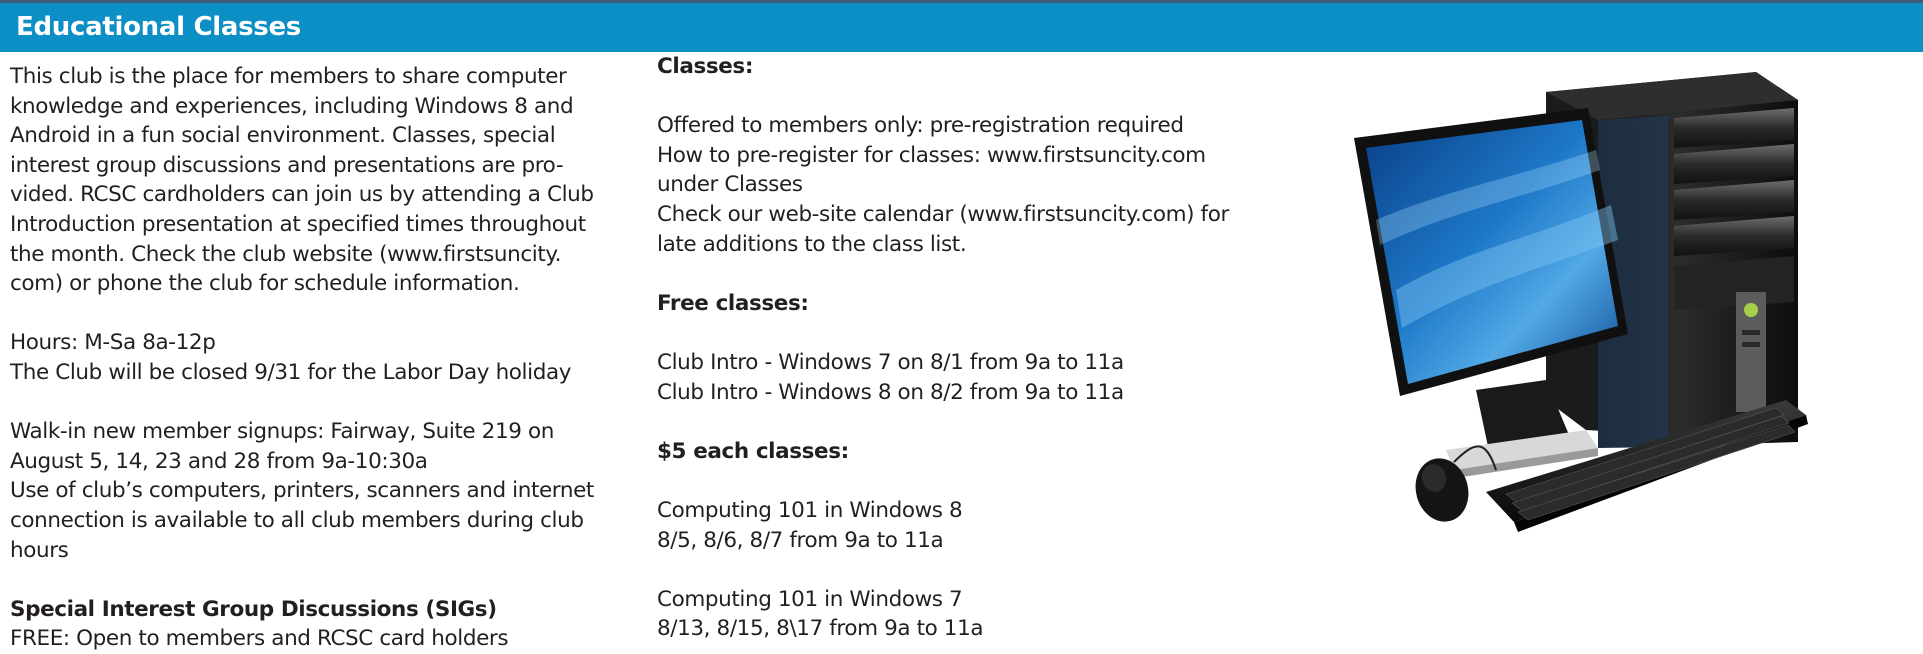 This screenshot has width=1923, height=654. I want to click on course-title: Computing 101 in Windows 7, so click(810, 599).